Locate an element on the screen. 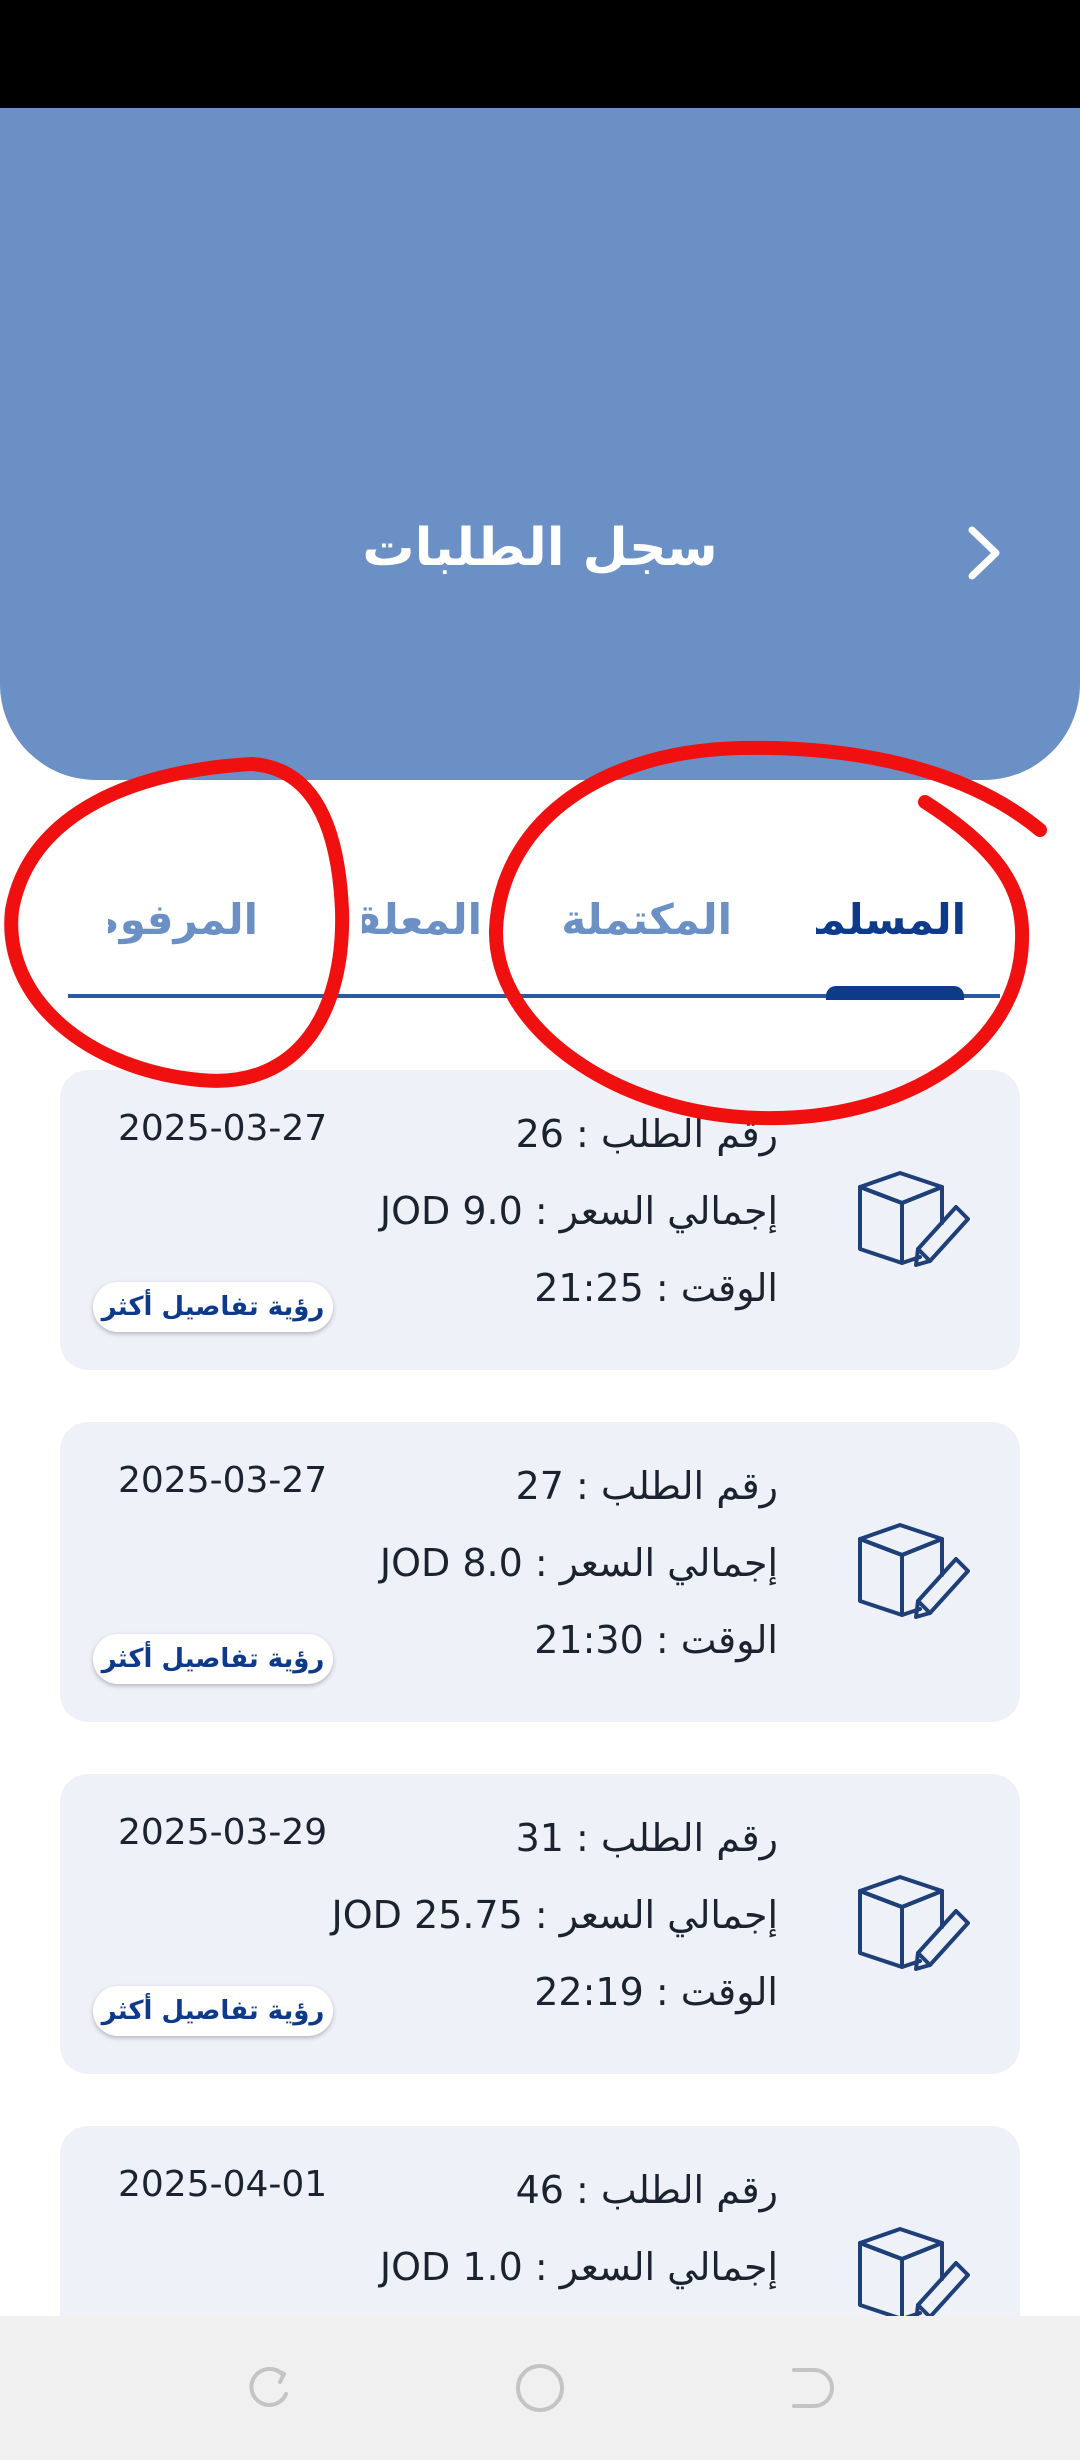  tab-rejected: المرفوضة is located at coordinates (183, 920).